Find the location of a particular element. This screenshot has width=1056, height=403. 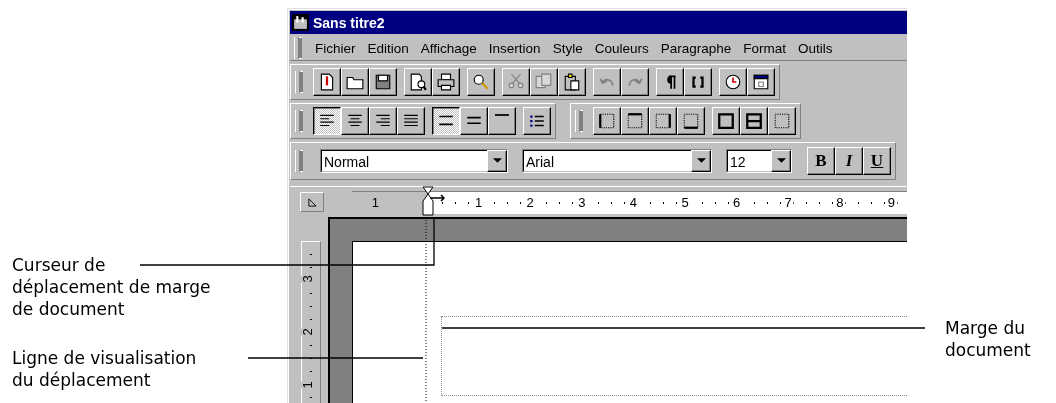

diskette-icon is located at coordinates (383, 82).